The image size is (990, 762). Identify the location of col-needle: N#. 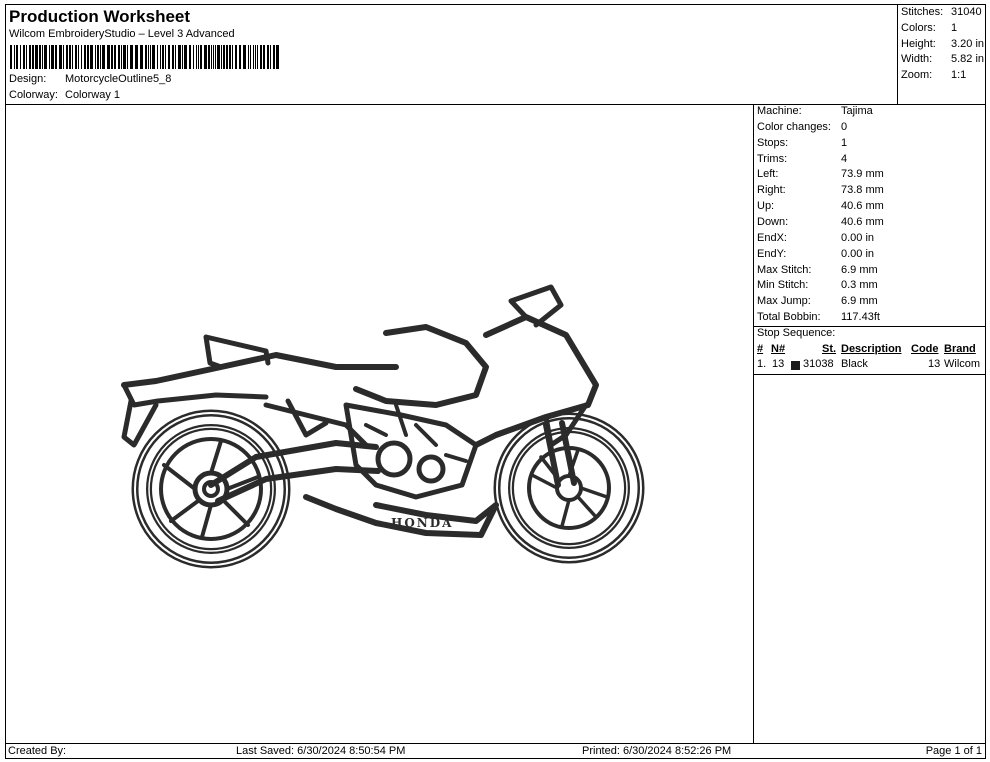
(778, 349).